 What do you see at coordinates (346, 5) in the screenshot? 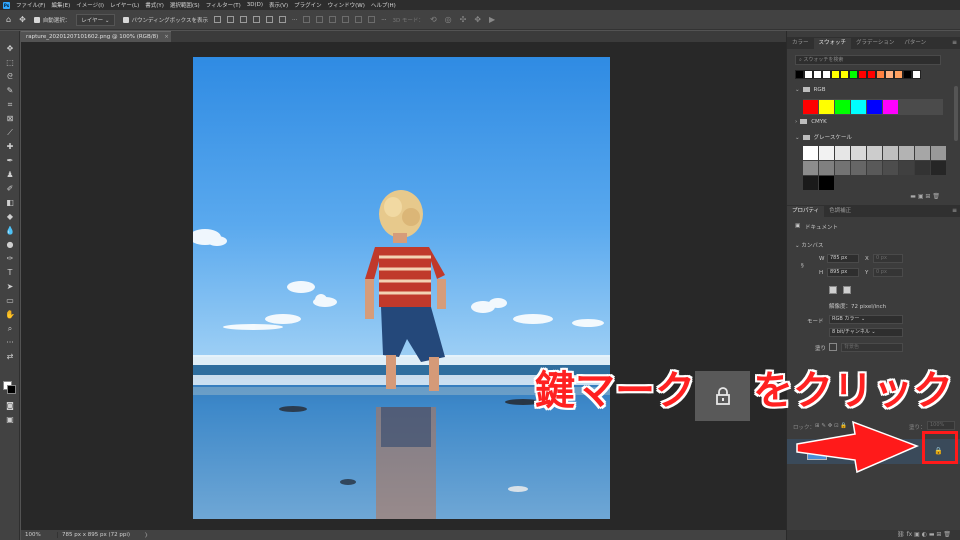
I see `menu-window: ウィンドウ(W)` at bounding box center [346, 5].